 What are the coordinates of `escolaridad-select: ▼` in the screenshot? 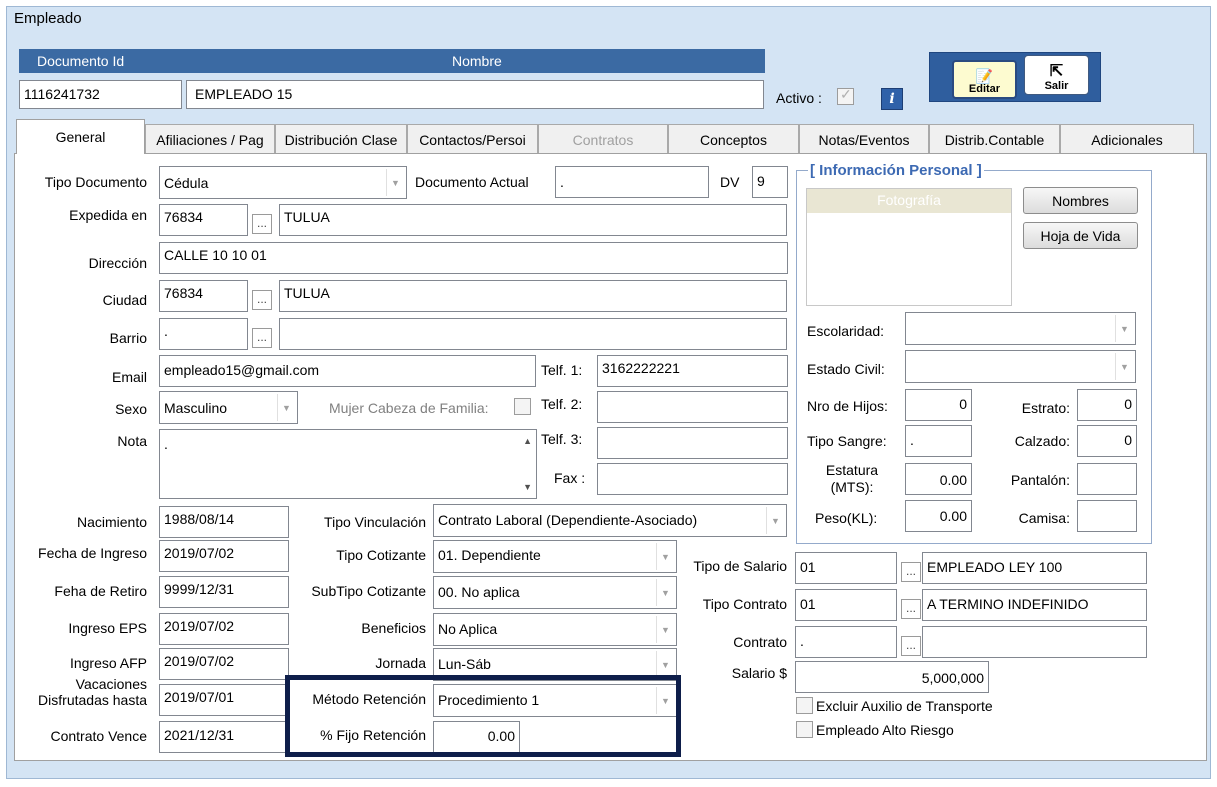 It's located at (1020, 328).